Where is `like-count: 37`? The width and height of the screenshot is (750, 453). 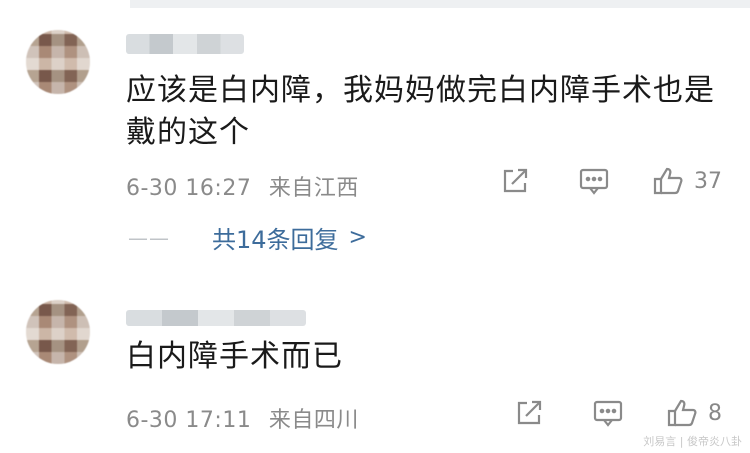
like-count: 37 is located at coordinates (708, 181).